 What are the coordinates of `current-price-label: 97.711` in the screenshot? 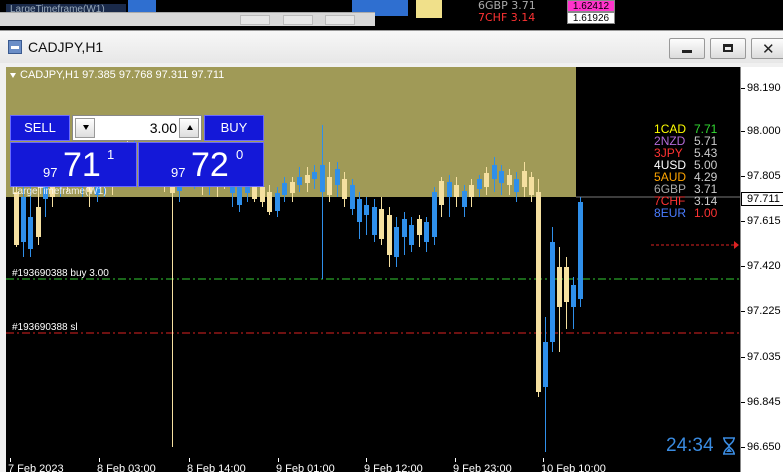 It's located at (762, 199).